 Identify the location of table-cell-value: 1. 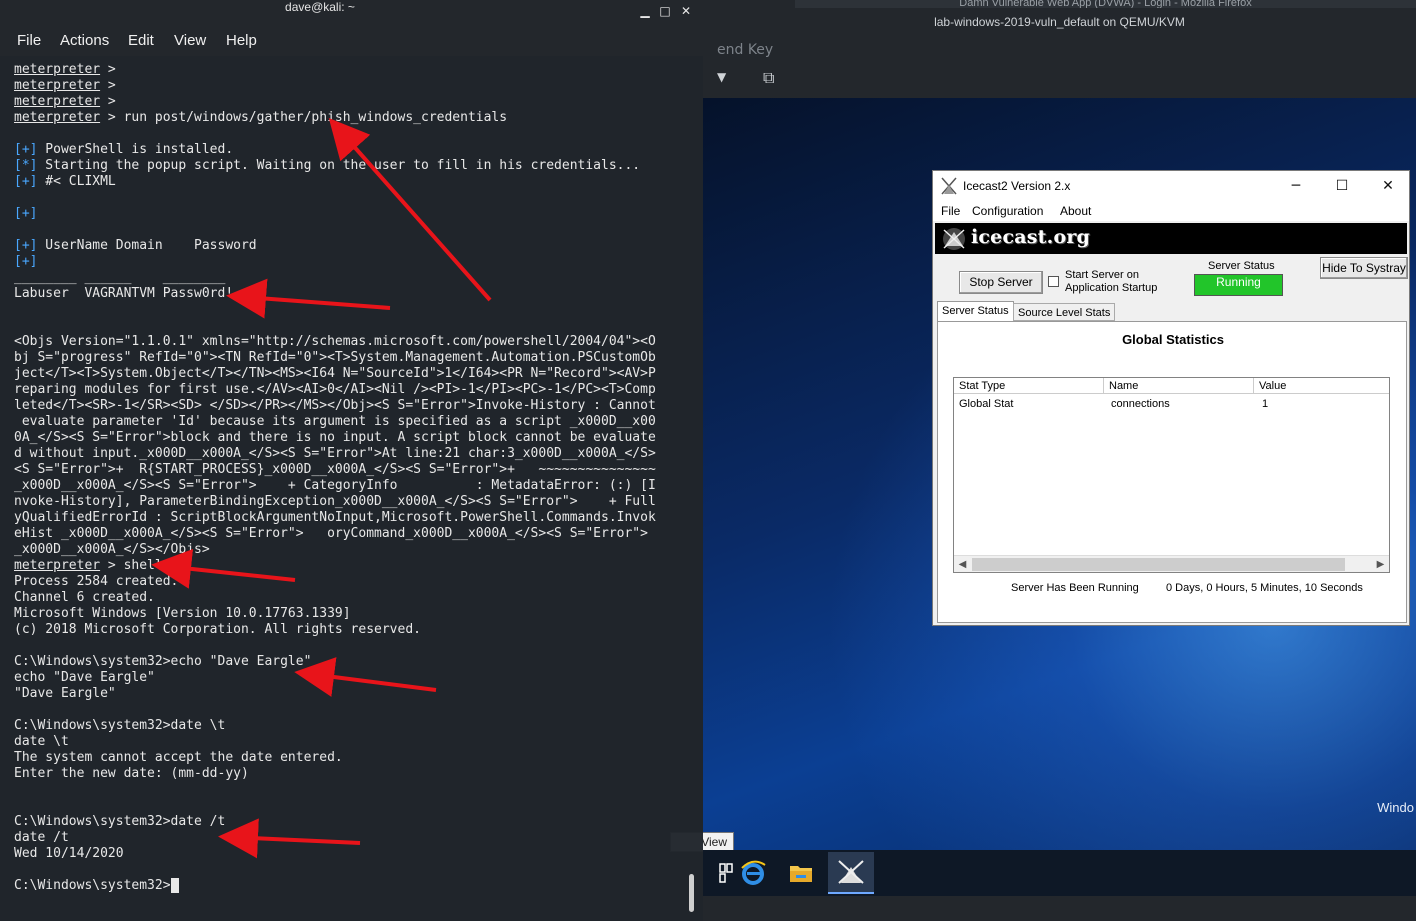
(1265, 404).